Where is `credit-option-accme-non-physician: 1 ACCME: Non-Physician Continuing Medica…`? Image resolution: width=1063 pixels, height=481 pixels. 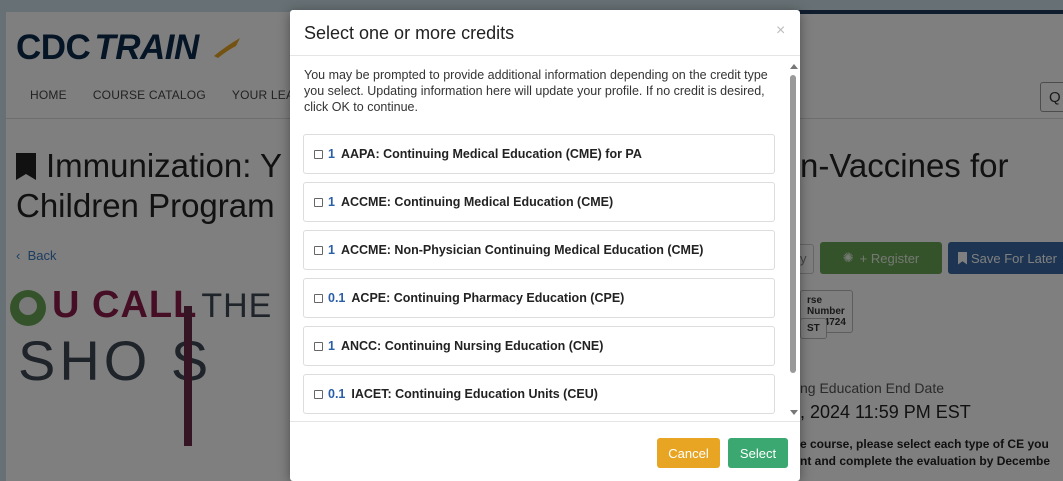
credit-option-accme-non-physician: 1 ACCME: Non-Physician Continuing Medica… is located at coordinates (539, 250).